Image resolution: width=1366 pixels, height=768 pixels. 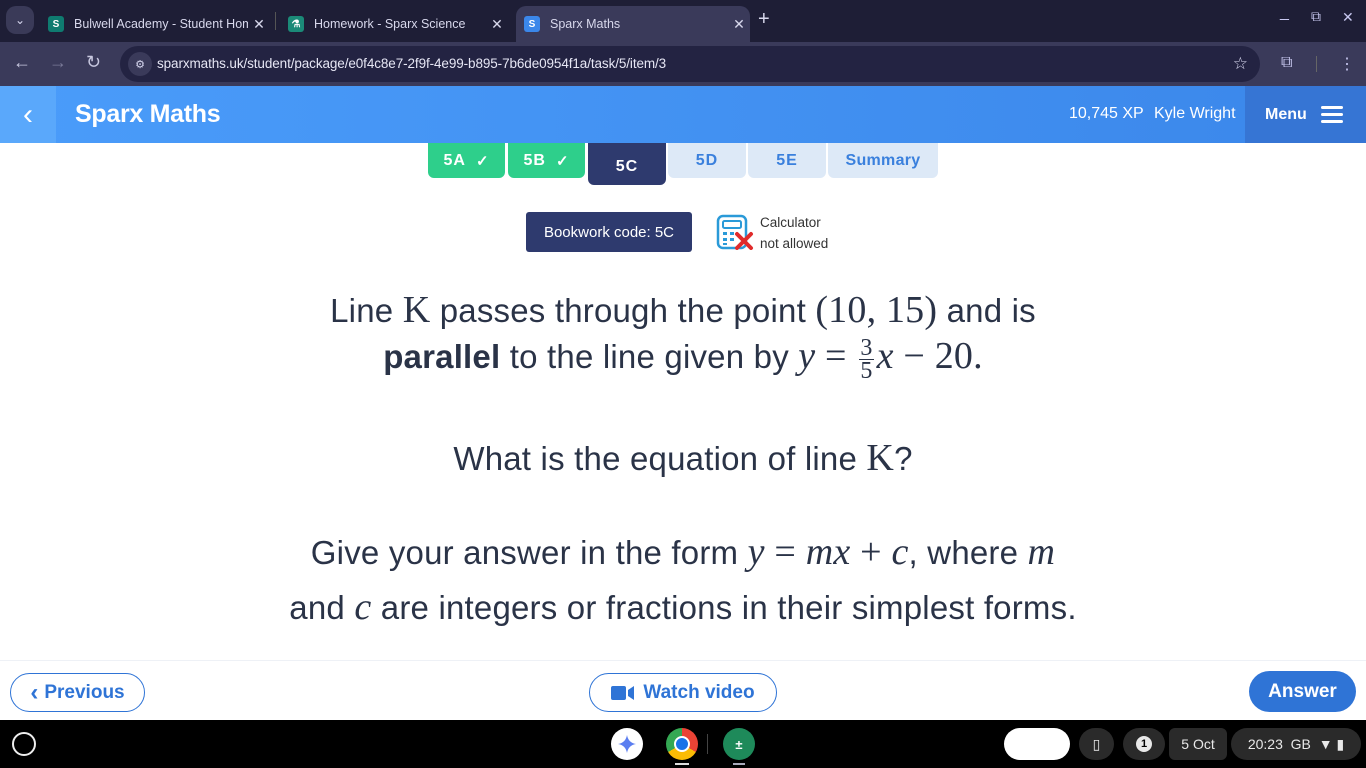 I want to click on phone-icon: ▯, so click(x=1096, y=743).